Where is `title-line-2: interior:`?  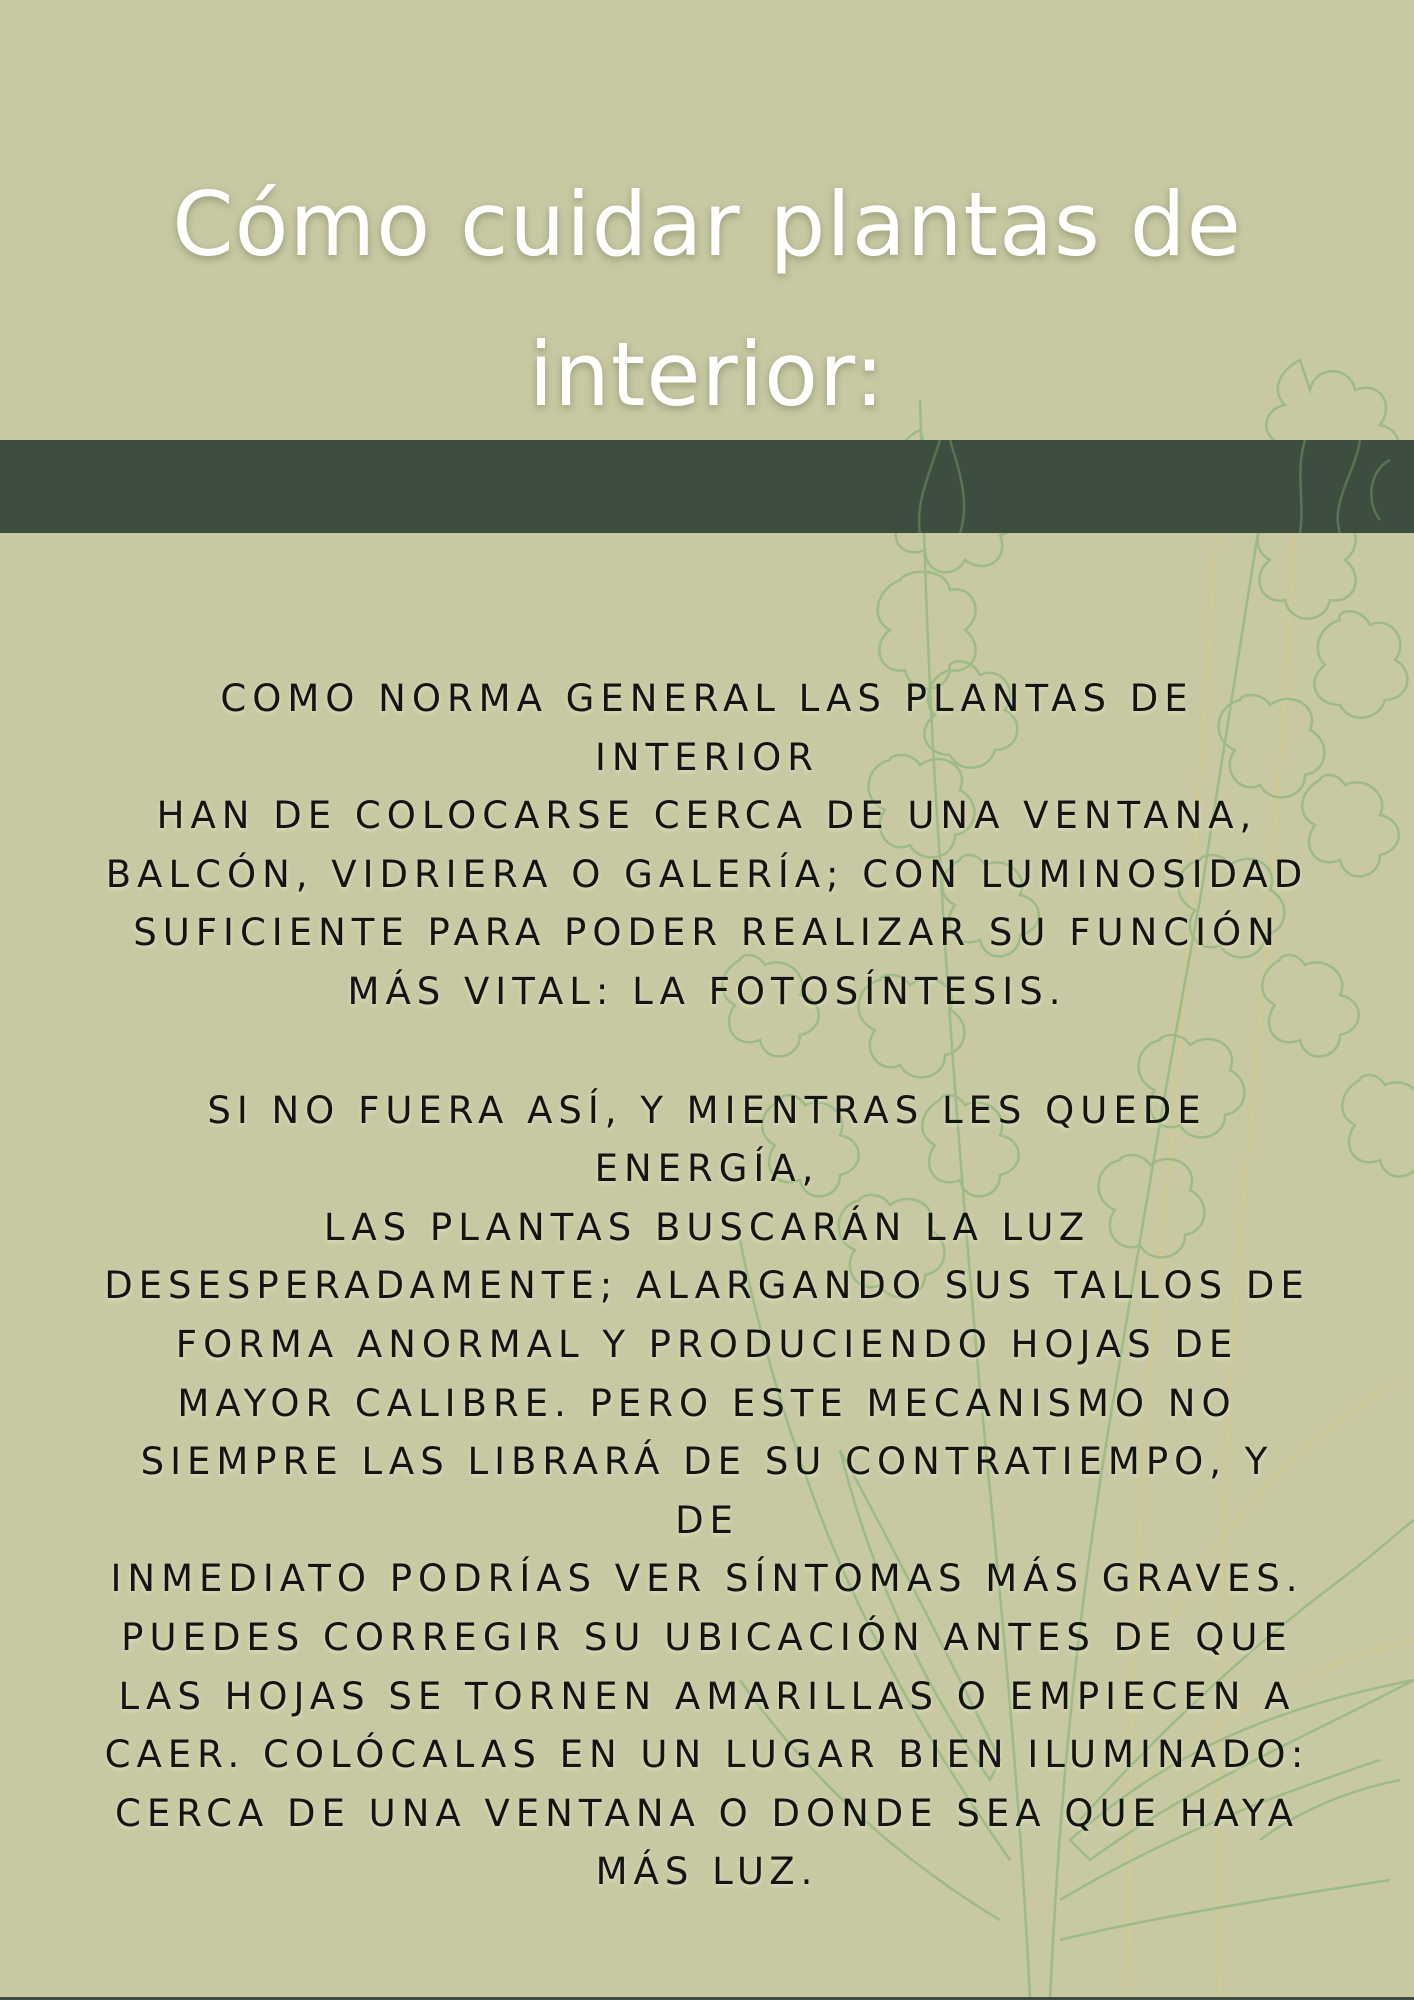
title-line-2: interior: is located at coordinates (707, 374).